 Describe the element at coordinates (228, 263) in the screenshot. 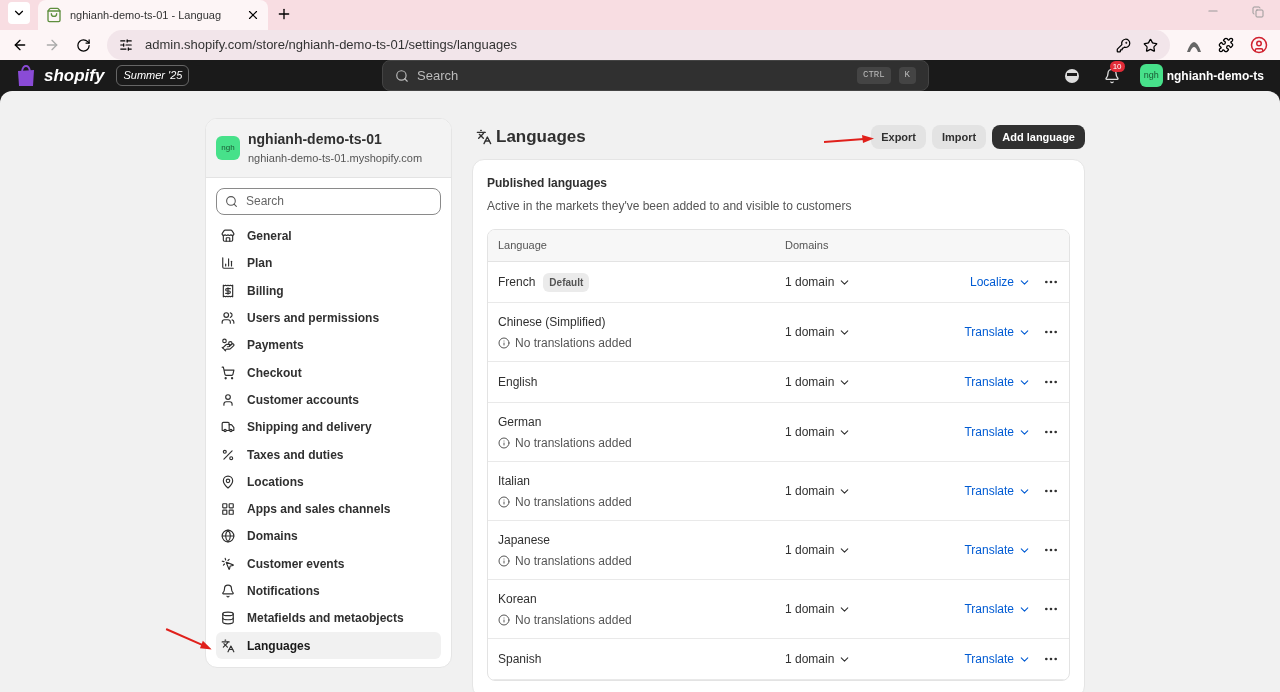

I see `chart-icon` at that location.